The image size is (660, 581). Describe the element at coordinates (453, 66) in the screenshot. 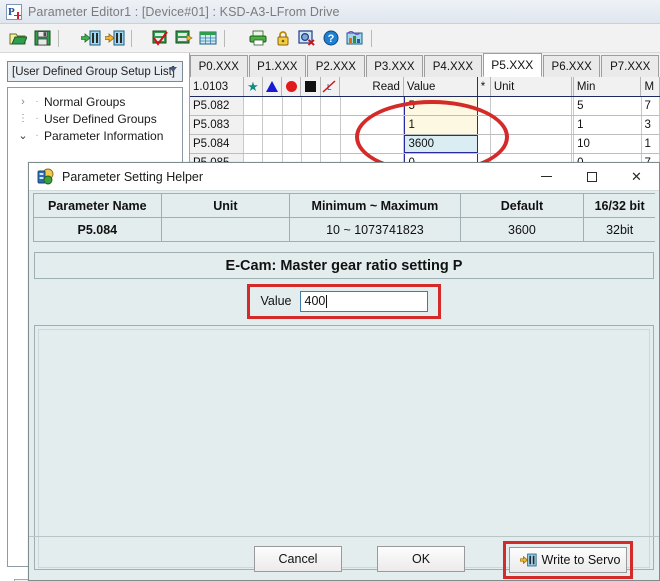

I see `tab-p4: P4.XXX` at that location.